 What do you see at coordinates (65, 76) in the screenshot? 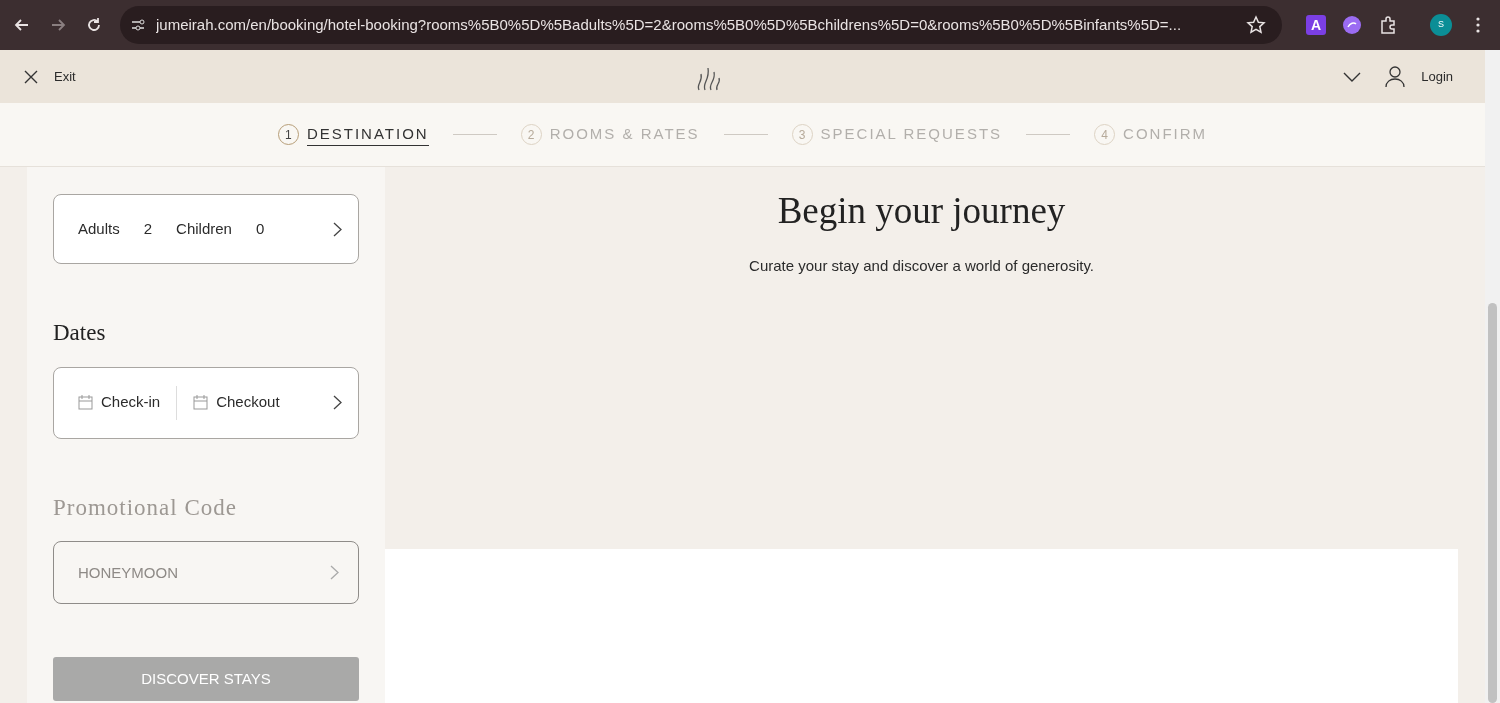
I see `exit-link: Exit` at bounding box center [65, 76].